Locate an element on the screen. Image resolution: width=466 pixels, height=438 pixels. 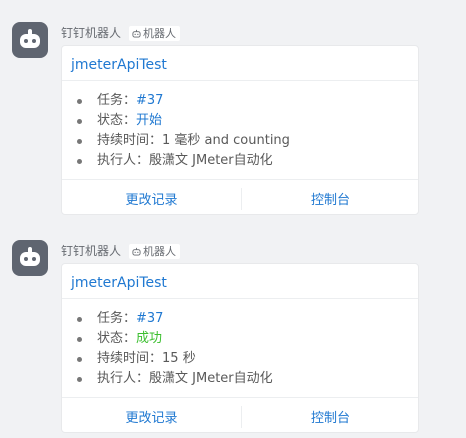
detail-status-row: 状态：开始 is located at coordinates (242, 121).